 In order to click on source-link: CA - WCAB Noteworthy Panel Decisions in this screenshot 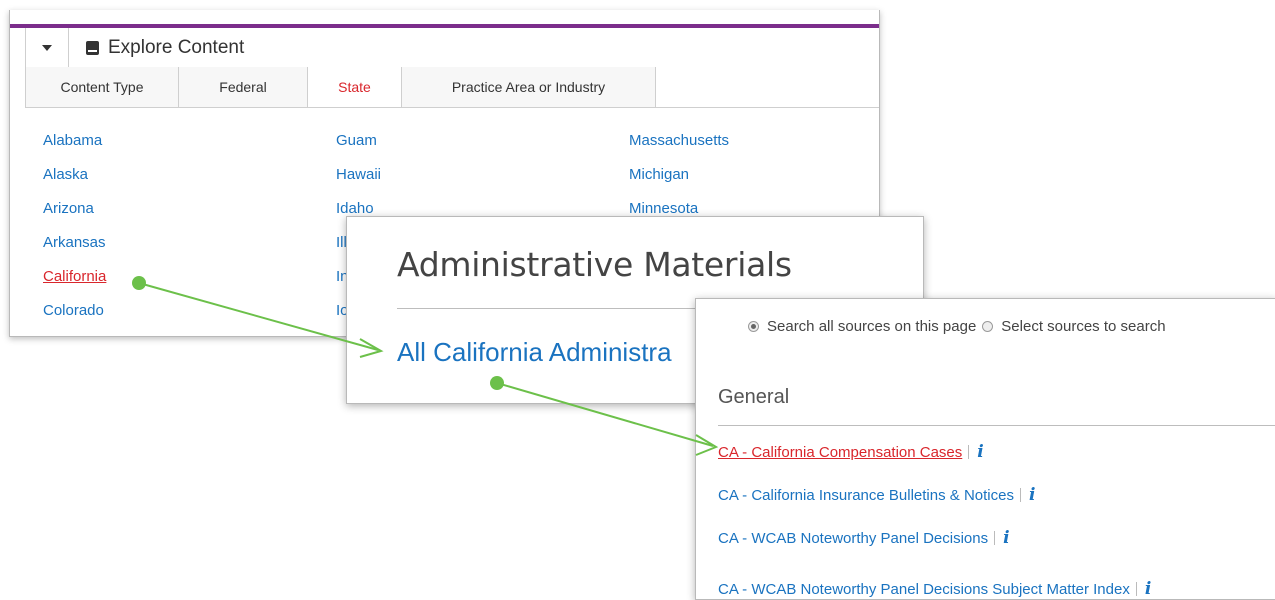, I will do `click(853, 538)`.